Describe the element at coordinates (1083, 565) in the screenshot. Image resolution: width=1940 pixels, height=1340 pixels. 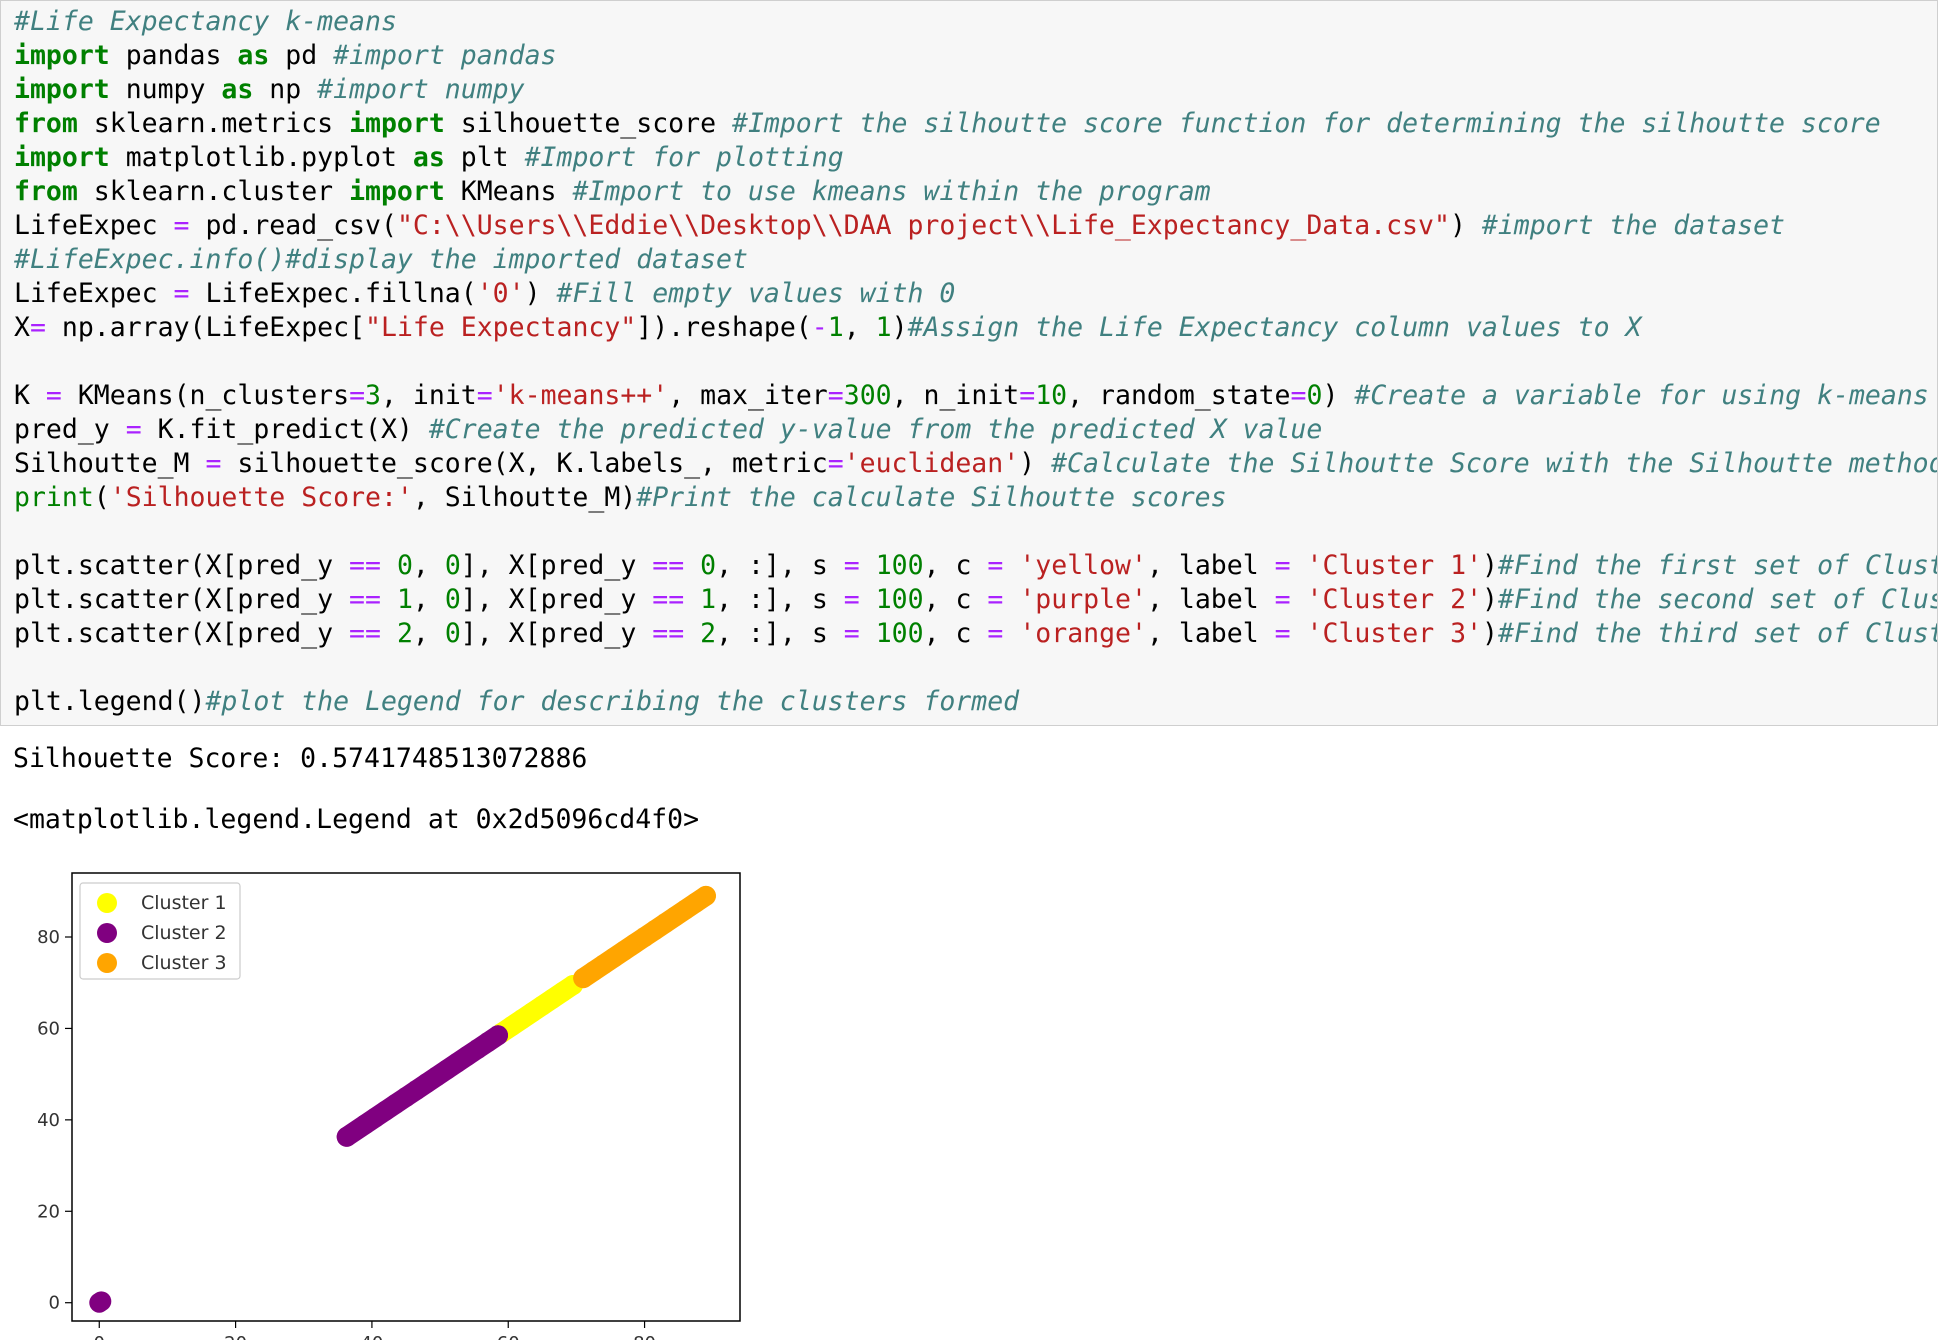
I see `code-token: 'yellow'` at that location.